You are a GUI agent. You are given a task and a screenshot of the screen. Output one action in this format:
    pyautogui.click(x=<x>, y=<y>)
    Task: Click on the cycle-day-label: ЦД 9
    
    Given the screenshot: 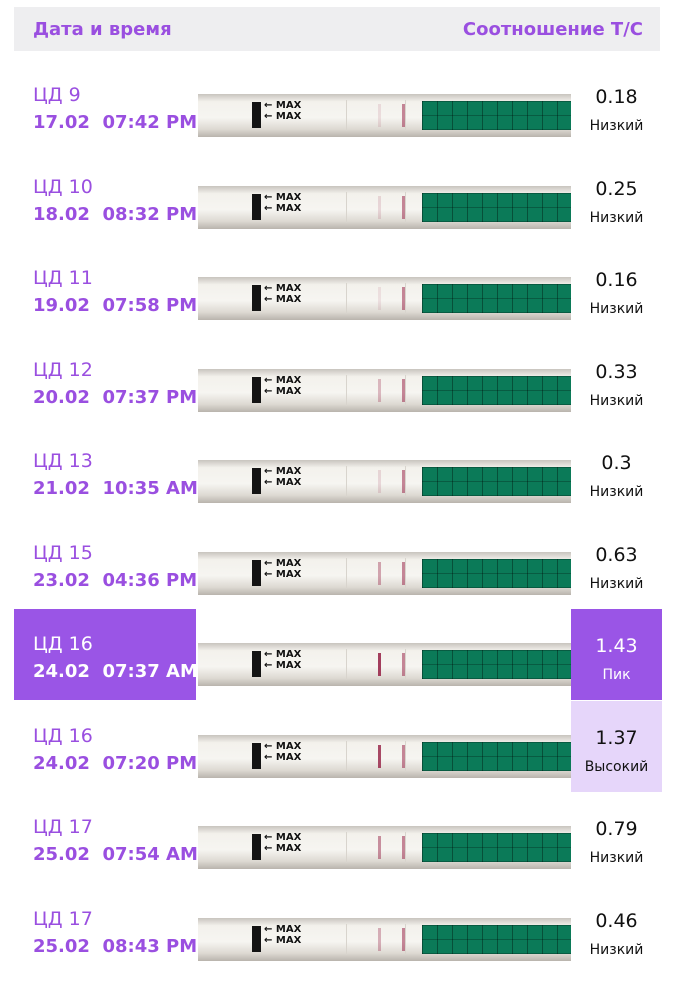 What is the action you would take?
    pyautogui.click(x=57, y=95)
    